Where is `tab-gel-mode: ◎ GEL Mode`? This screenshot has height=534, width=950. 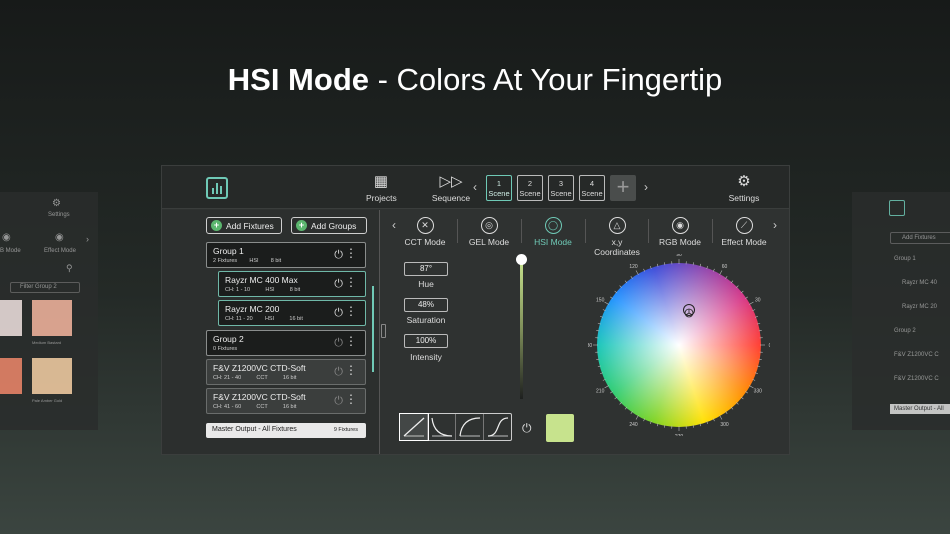 tab-gel-mode: ◎ GEL Mode is located at coordinates (489, 232).